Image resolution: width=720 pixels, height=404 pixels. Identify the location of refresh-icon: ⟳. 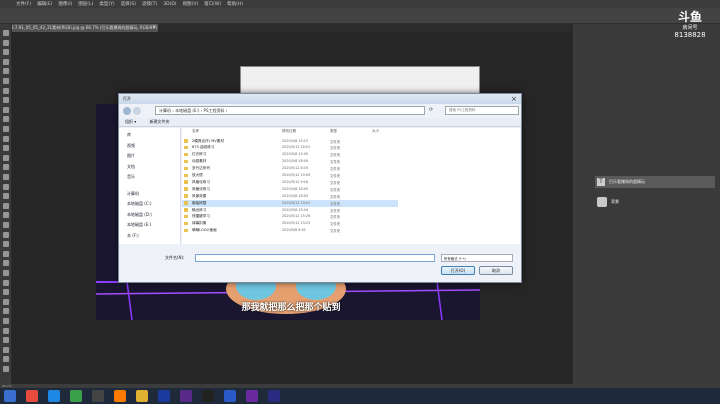
(435, 111).